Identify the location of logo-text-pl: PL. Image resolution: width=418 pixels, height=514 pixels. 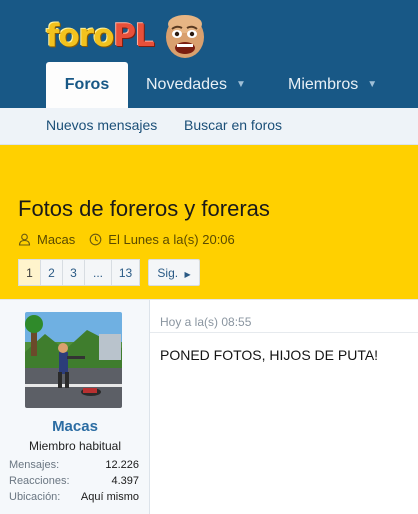
(133, 35).